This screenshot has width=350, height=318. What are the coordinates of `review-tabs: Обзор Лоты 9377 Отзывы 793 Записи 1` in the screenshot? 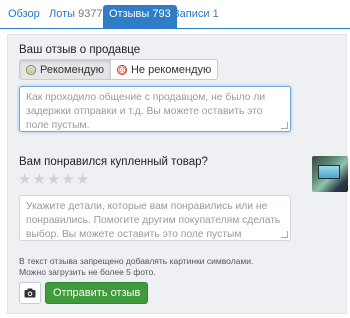 It's located at (175, 14).